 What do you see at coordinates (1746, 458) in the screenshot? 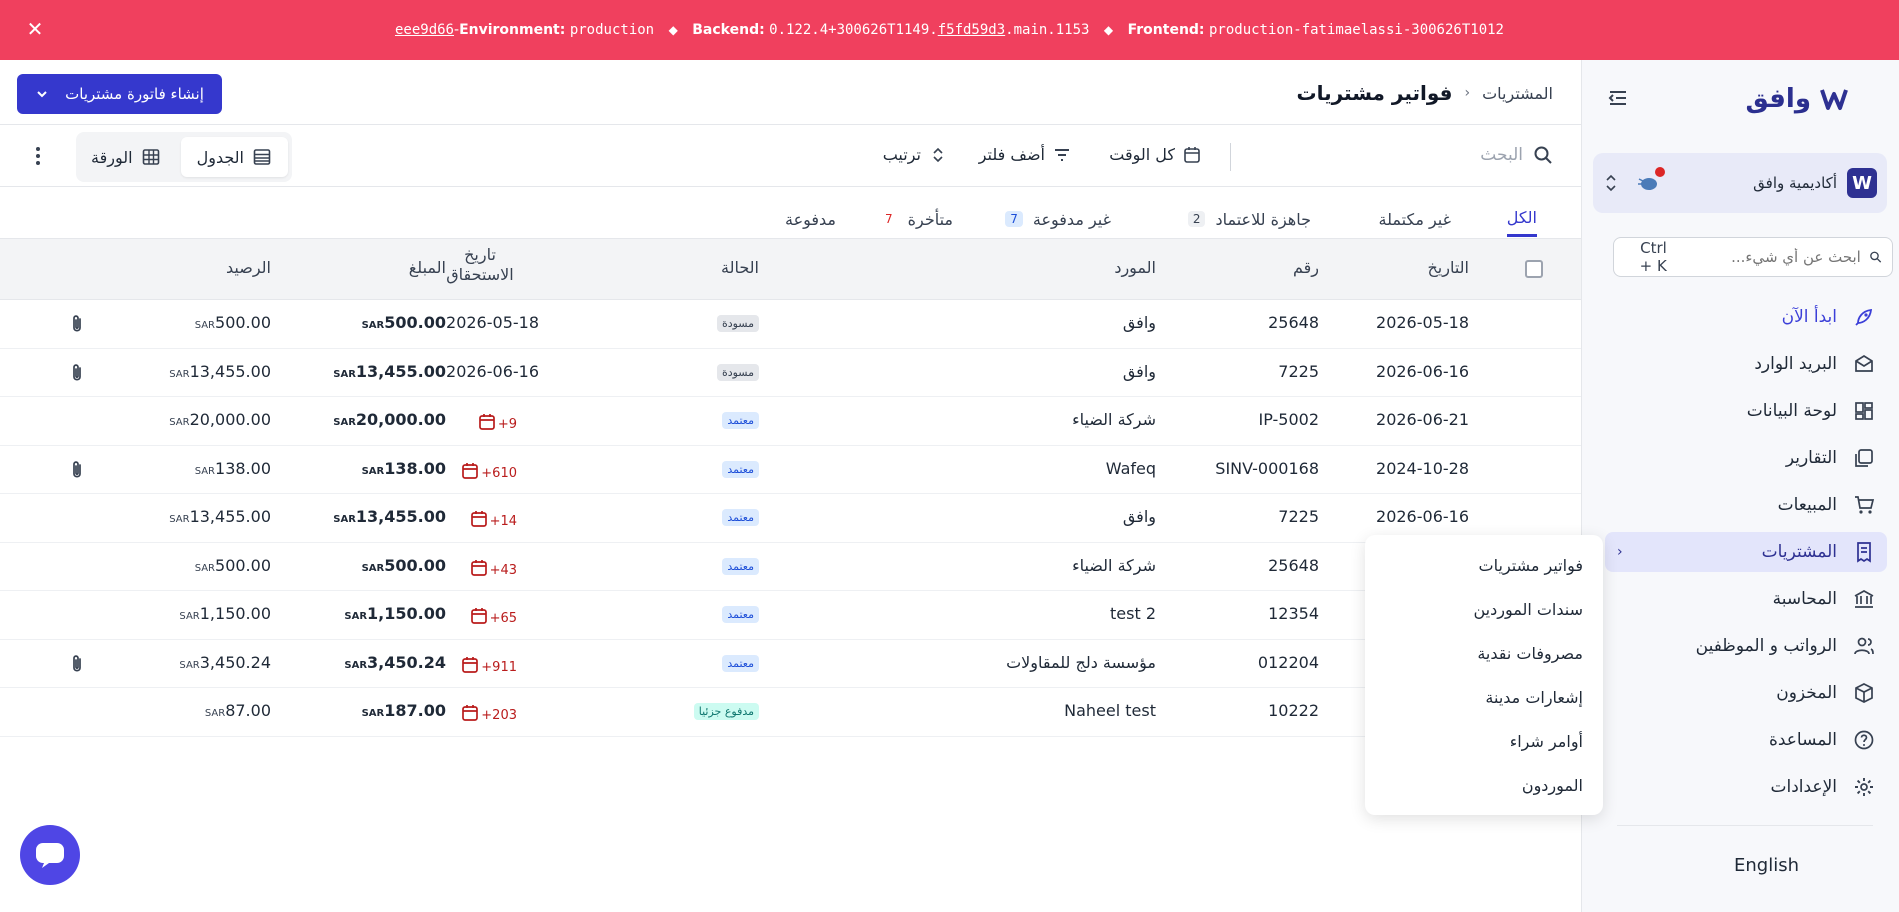
I see `sidebar-item-reports: التقارير` at bounding box center [1746, 458].